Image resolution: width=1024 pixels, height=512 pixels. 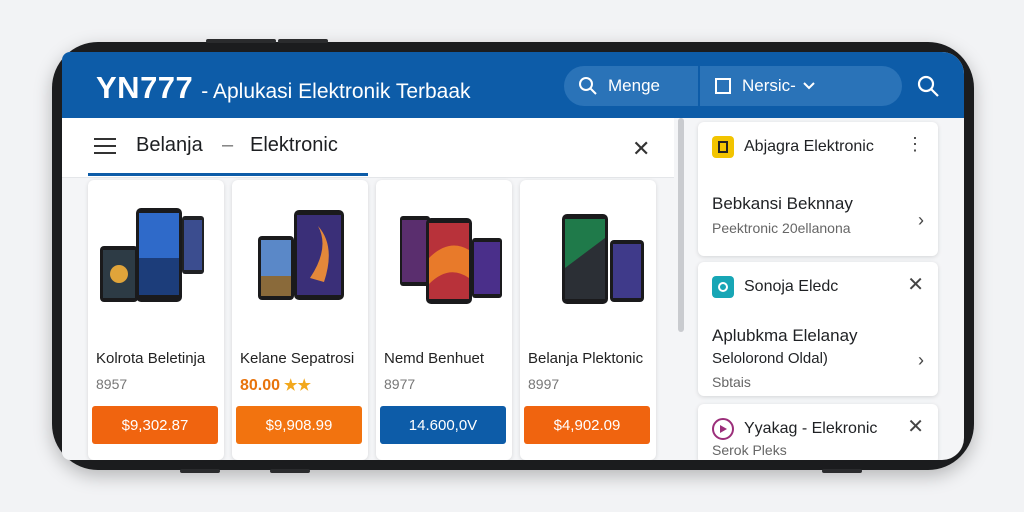 I want to click on search-input: Menge, so click(x=631, y=86).